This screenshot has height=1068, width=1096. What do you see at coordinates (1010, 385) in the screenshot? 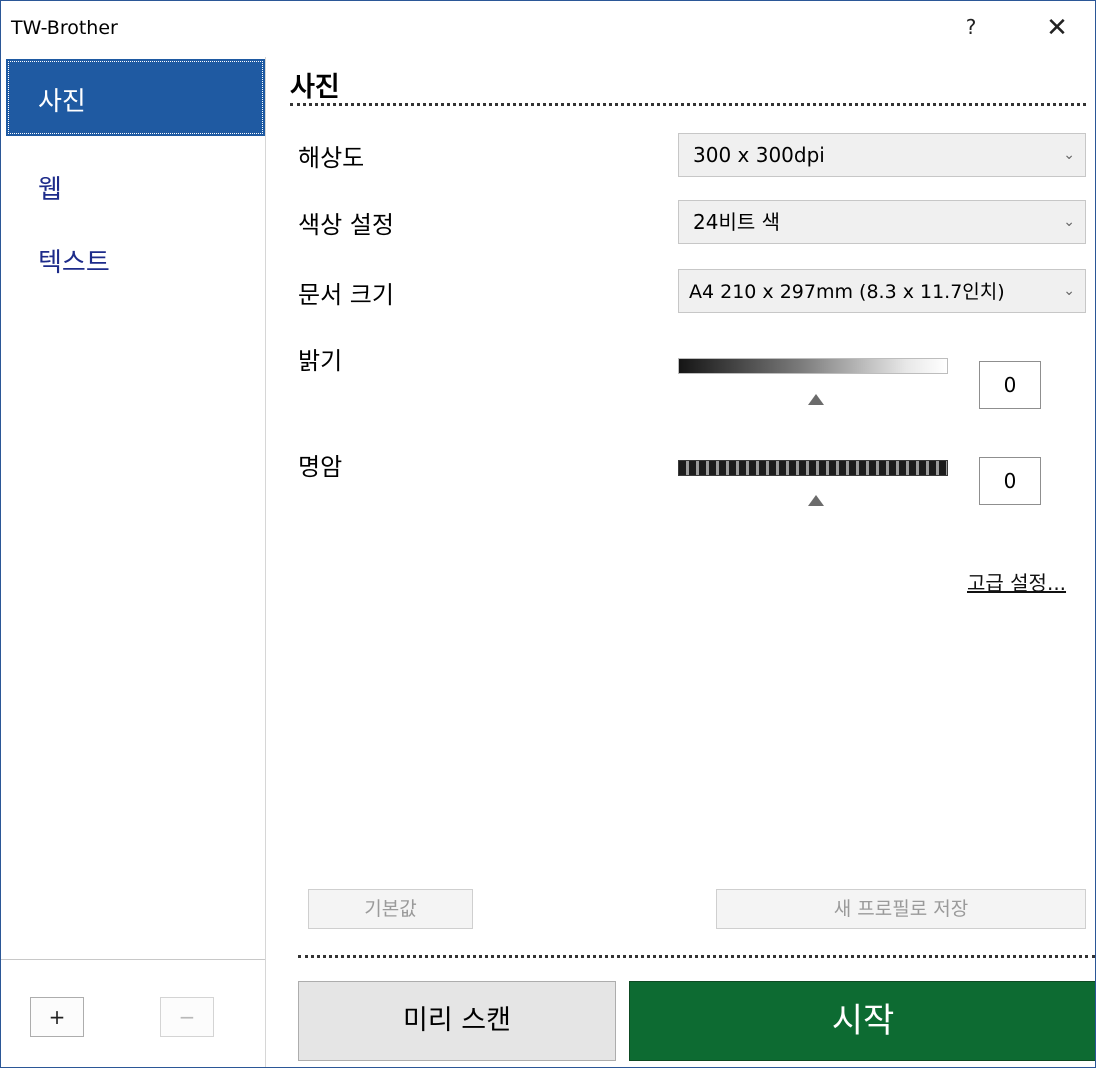
I see `brightness-value: 0` at bounding box center [1010, 385].